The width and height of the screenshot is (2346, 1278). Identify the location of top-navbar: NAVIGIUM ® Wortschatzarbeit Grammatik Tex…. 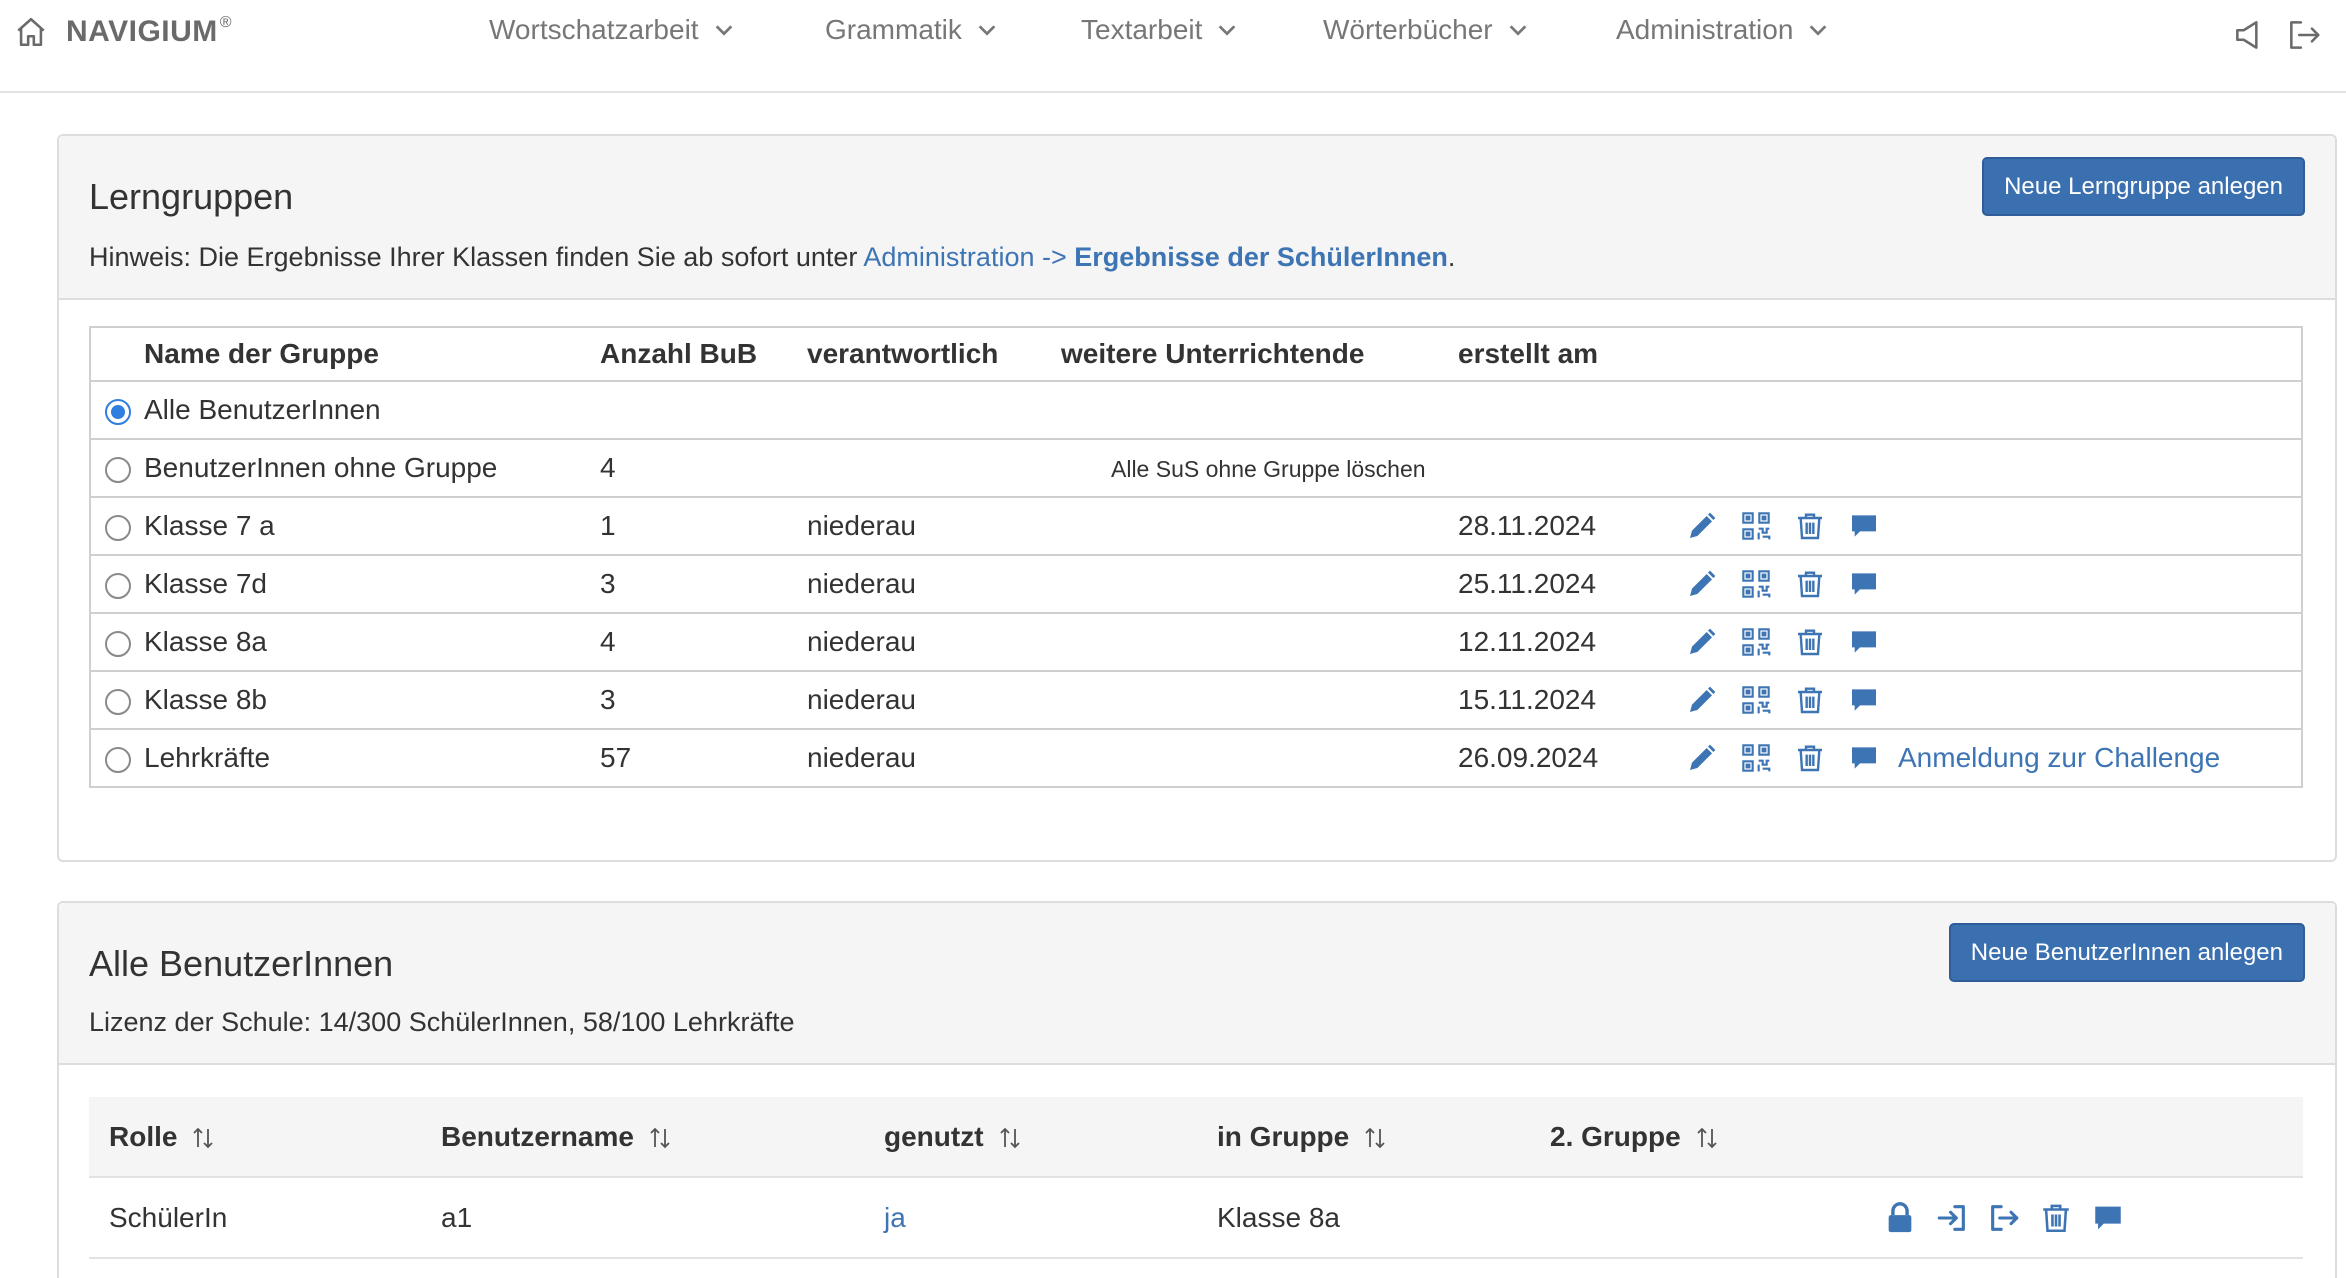
(1173, 46).